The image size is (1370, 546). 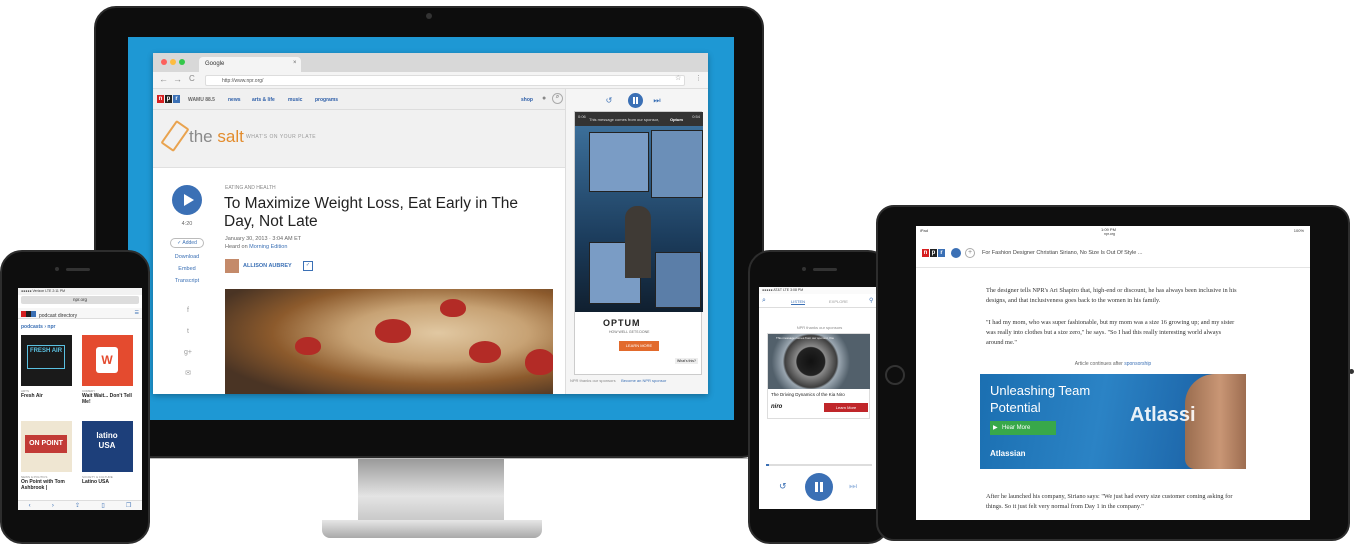 What do you see at coordinates (798, 302) in the screenshot?
I see `tab-listen: LISTEN` at bounding box center [798, 302].